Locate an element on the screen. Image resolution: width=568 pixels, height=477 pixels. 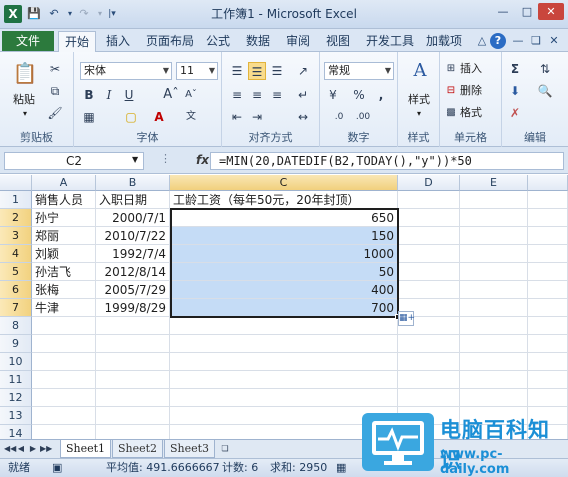
cell-c6: 400 is located at coordinates (284, 290).